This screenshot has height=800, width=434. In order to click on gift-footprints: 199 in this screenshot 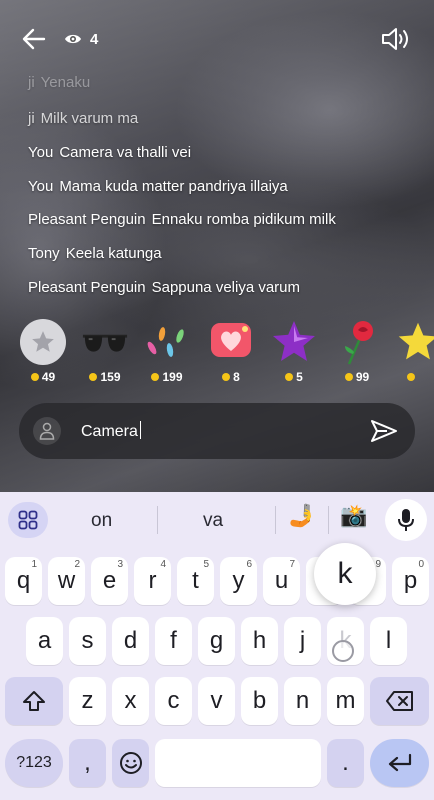, I will do `click(167, 353)`.